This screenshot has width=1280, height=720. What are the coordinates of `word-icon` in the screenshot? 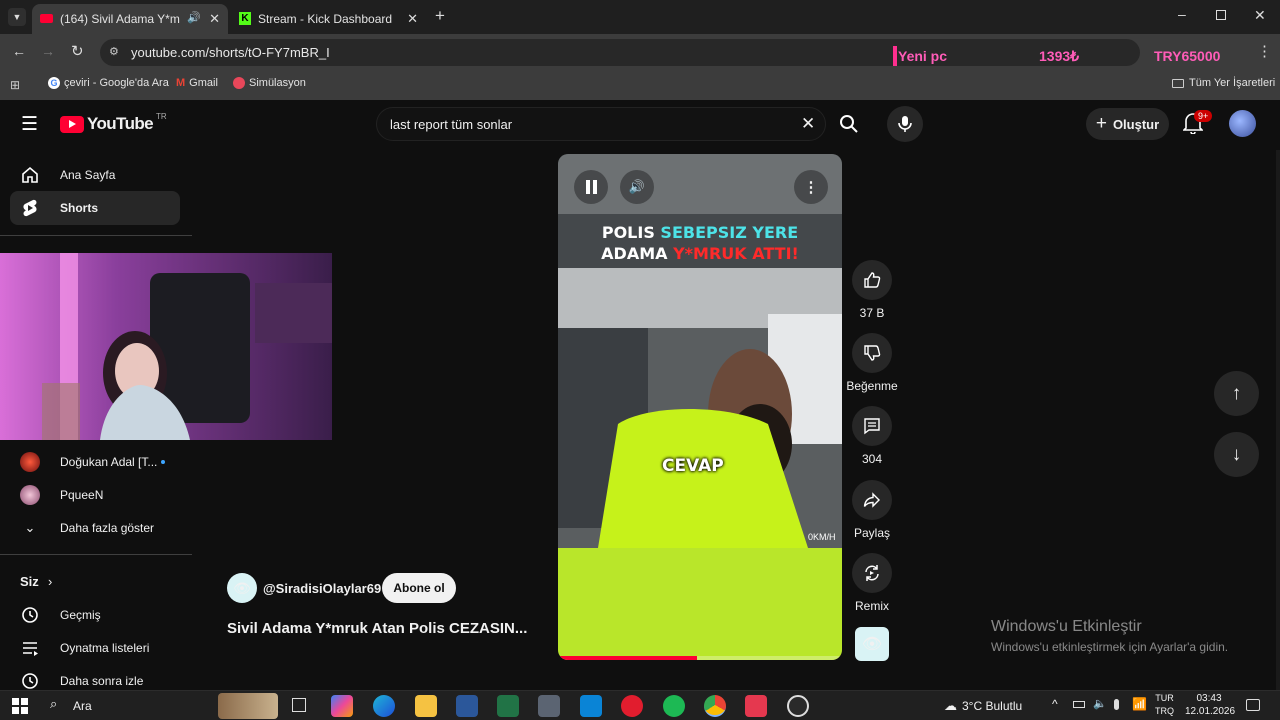 It's located at (467, 706).